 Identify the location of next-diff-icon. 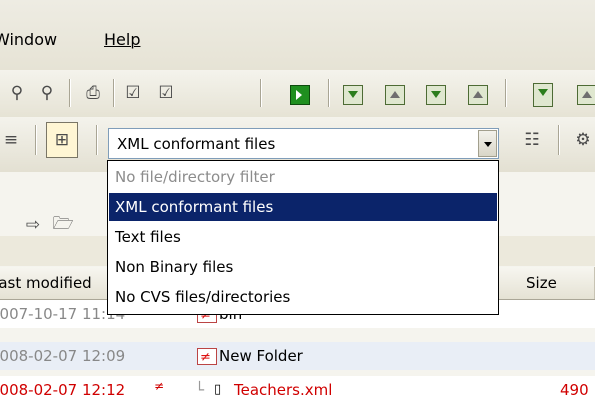
(353, 95).